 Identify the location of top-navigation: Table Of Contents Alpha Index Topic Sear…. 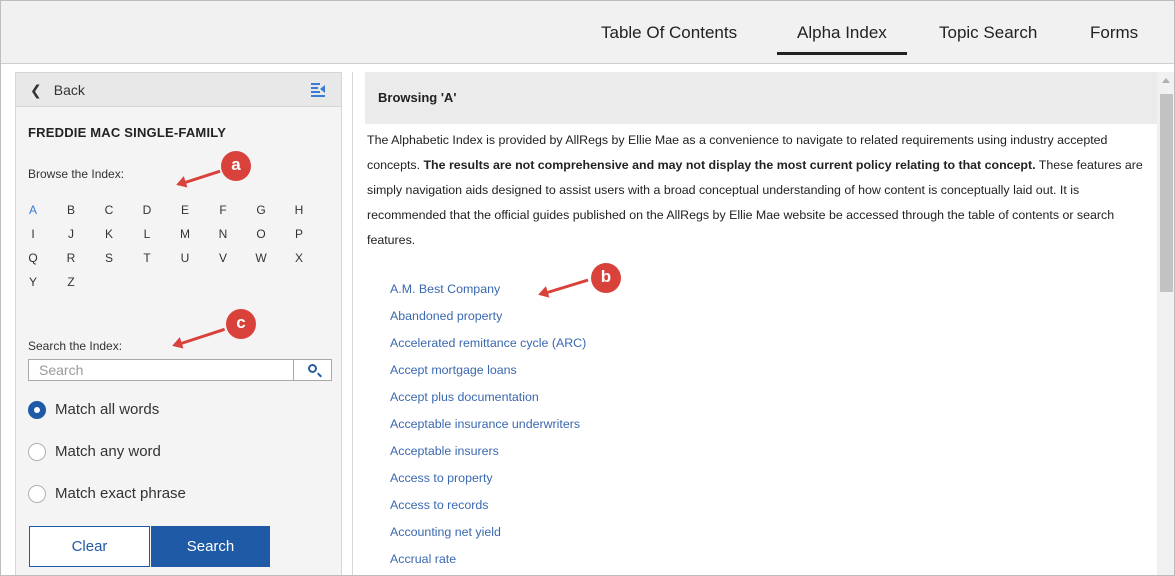
(587, 32).